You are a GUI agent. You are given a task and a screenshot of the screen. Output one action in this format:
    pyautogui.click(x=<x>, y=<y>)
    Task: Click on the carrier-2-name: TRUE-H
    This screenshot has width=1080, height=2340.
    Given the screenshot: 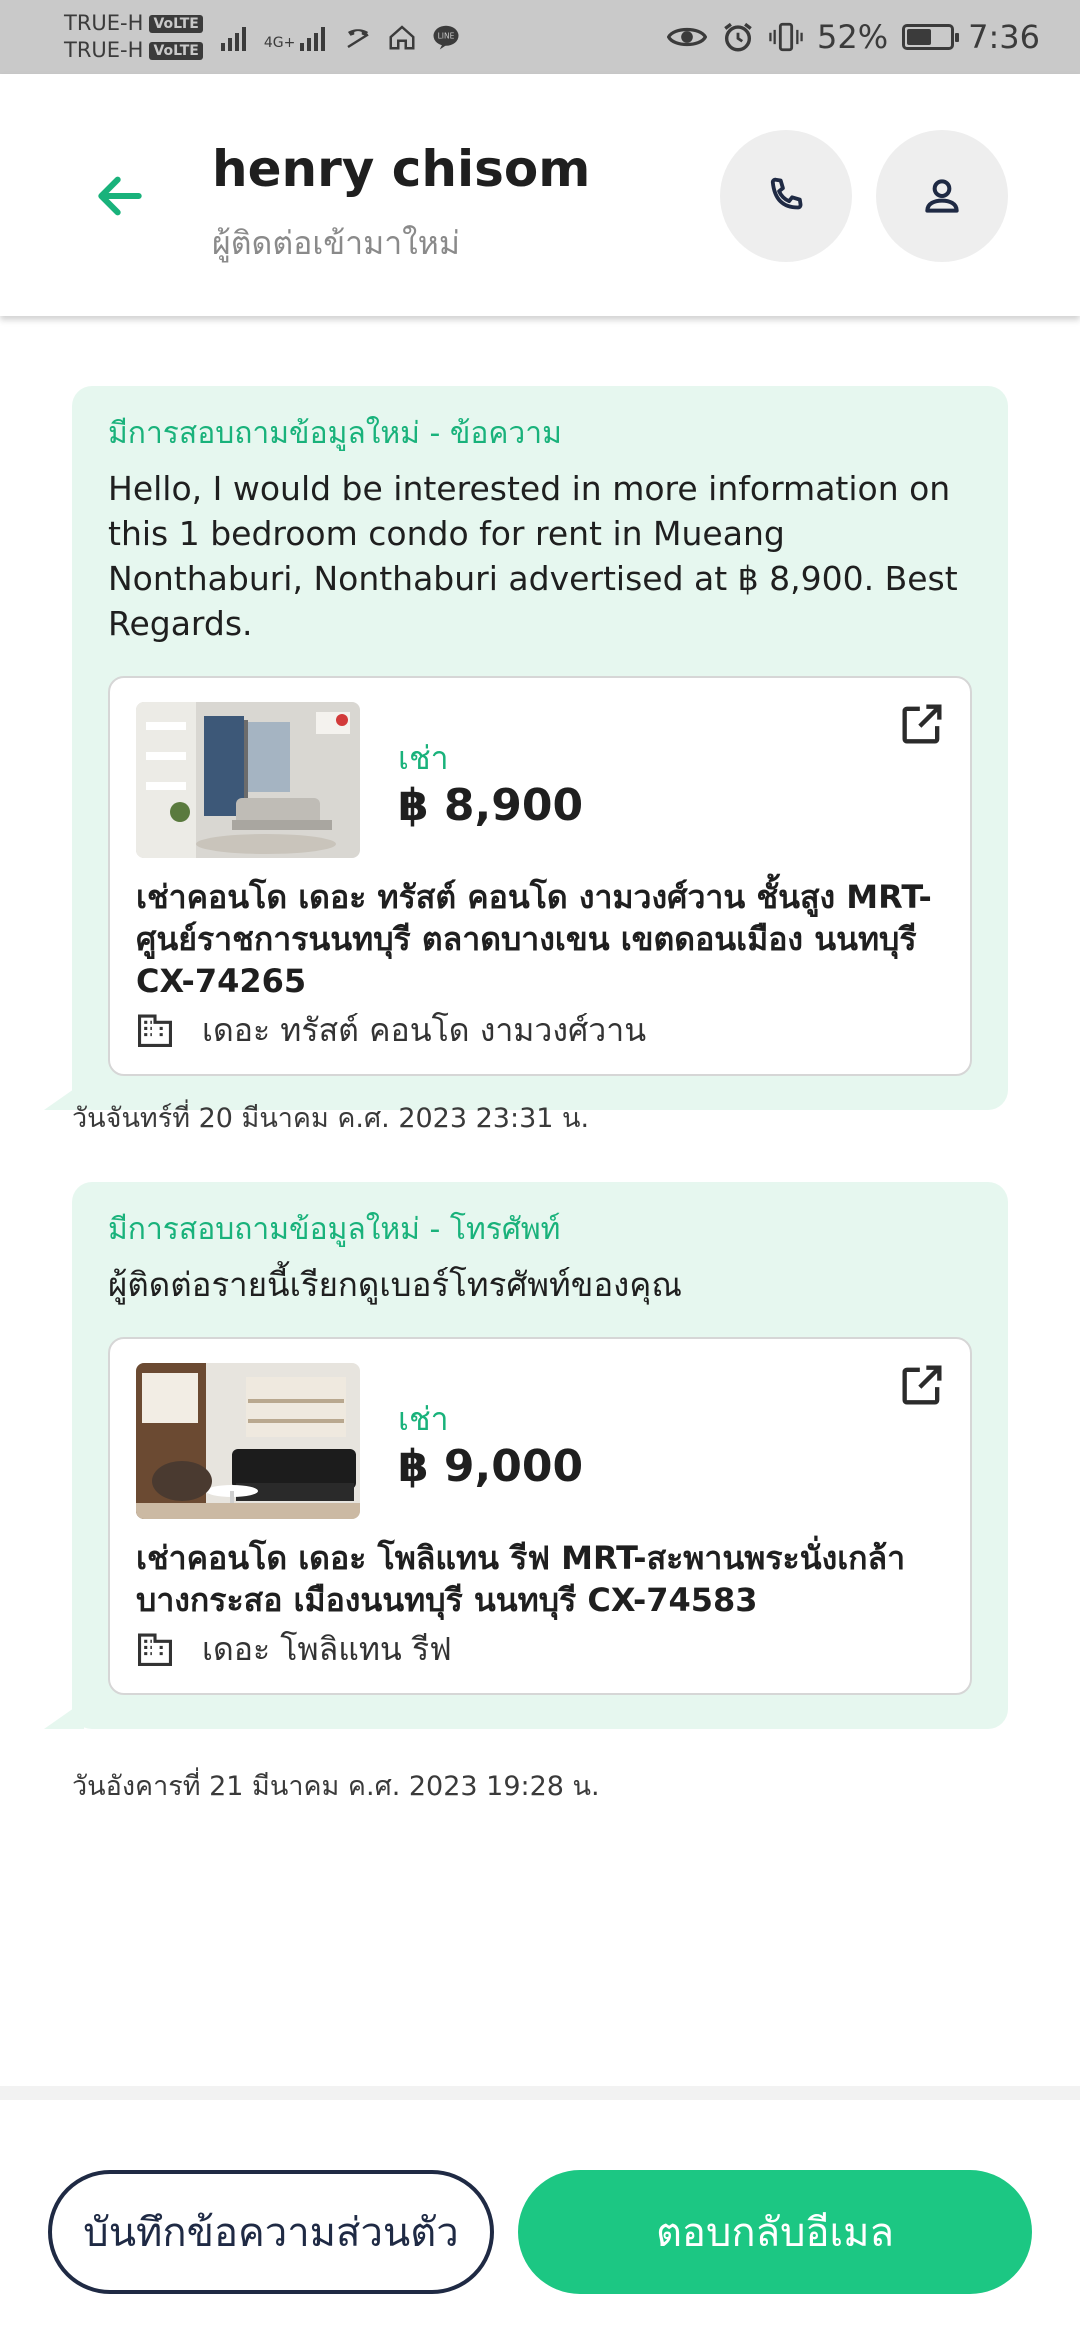 What is the action you would take?
    pyautogui.click(x=104, y=50)
    